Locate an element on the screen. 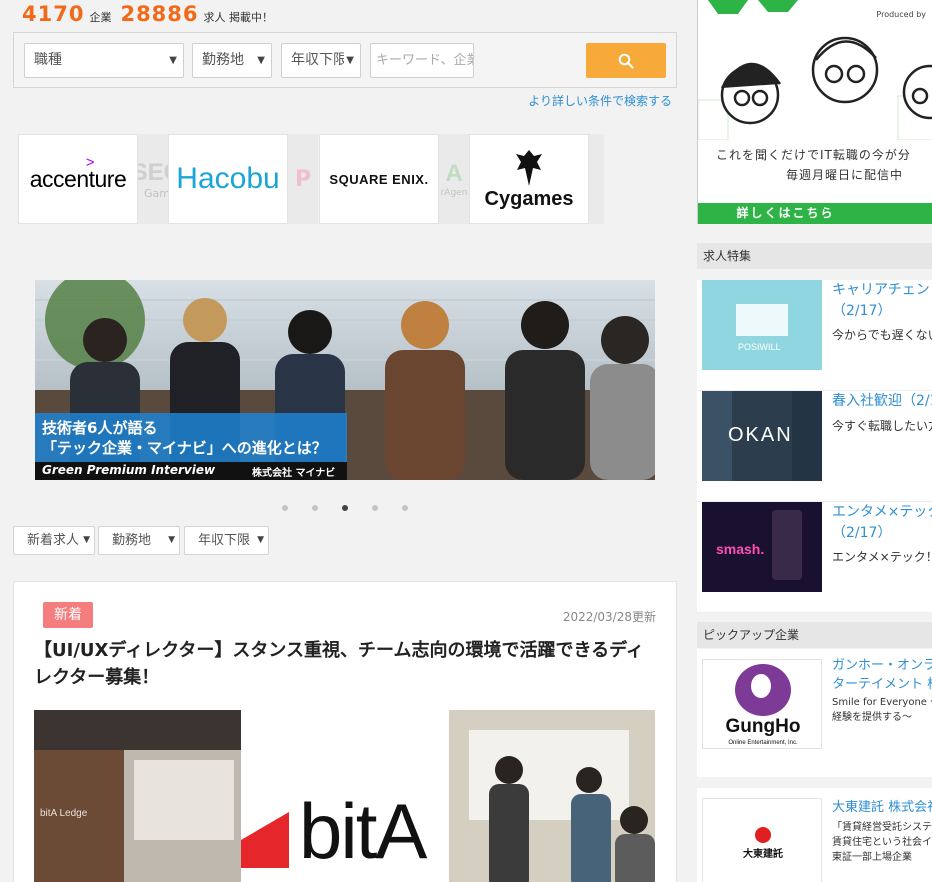  banner-company-label: 株式会社 マイナビ is located at coordinates (294, 473).